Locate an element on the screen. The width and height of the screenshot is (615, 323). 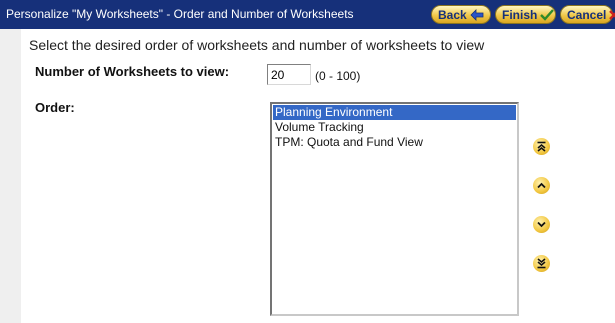
back-button: Back is located at coordinates (461, 14).